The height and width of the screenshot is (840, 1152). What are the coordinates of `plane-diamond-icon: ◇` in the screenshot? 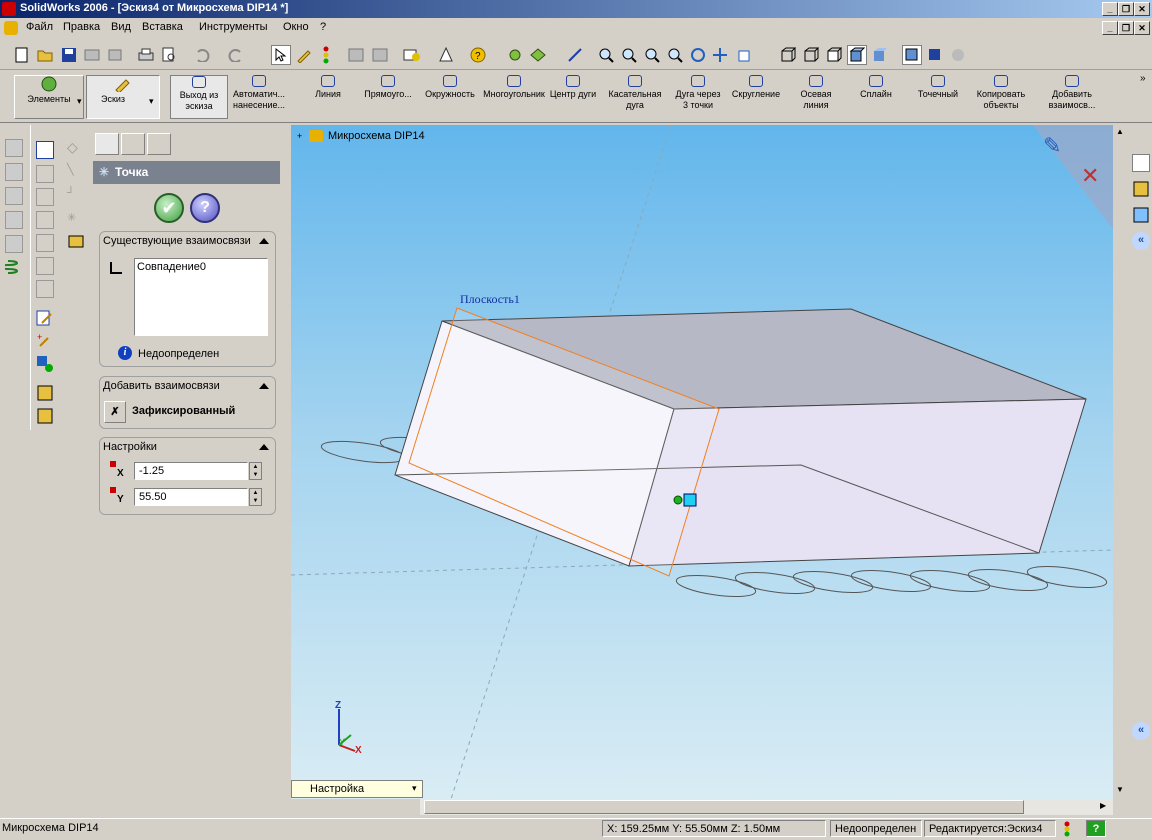 It's located at (76, 148).